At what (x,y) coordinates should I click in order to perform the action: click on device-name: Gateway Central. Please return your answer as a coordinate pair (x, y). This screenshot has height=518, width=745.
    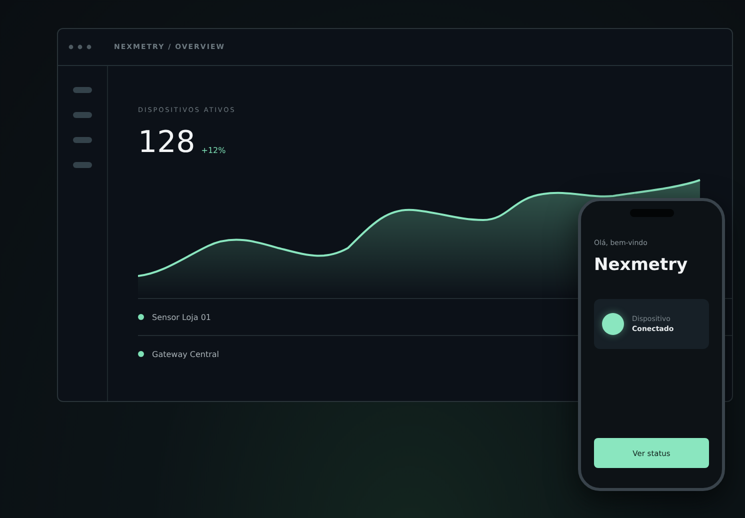
    Looking at the image, I should click on (186, 354).